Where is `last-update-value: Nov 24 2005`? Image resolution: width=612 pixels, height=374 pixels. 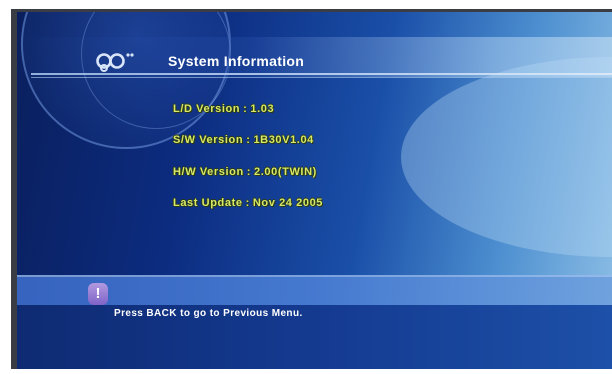
last-update-value: Nov 24 2005 is located at coordinates (288, 203).